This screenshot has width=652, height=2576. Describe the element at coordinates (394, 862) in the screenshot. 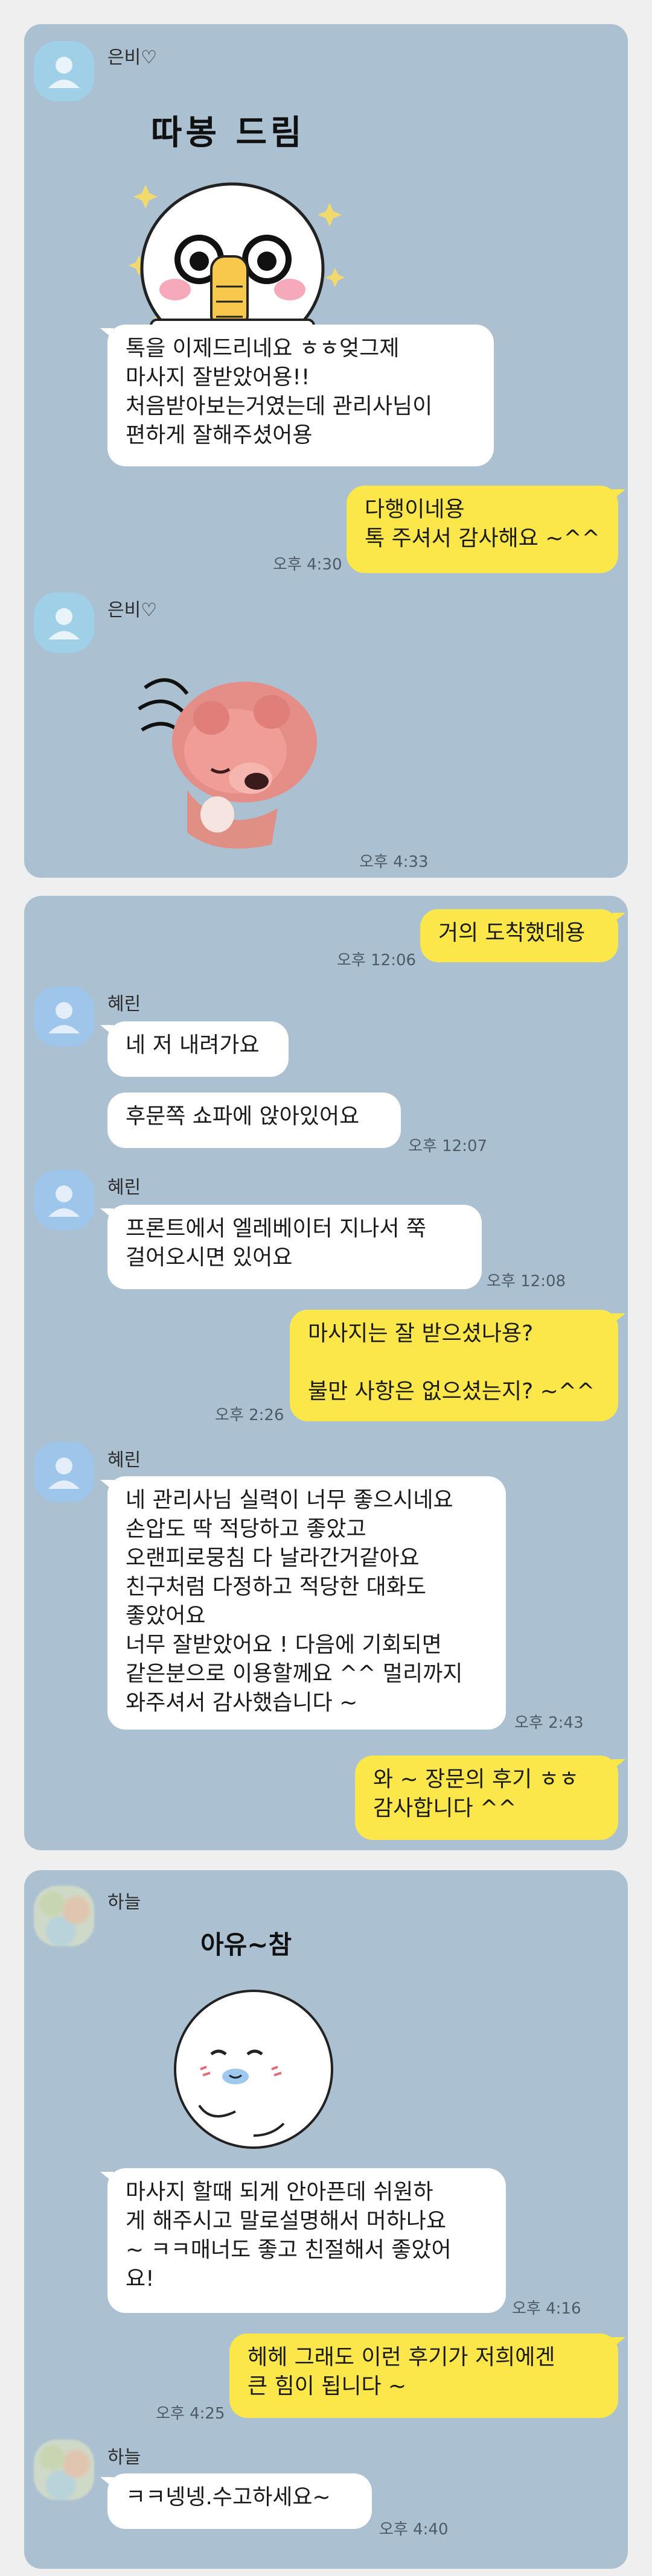

I see `message-timestamp: 오후 4:33` at that location.